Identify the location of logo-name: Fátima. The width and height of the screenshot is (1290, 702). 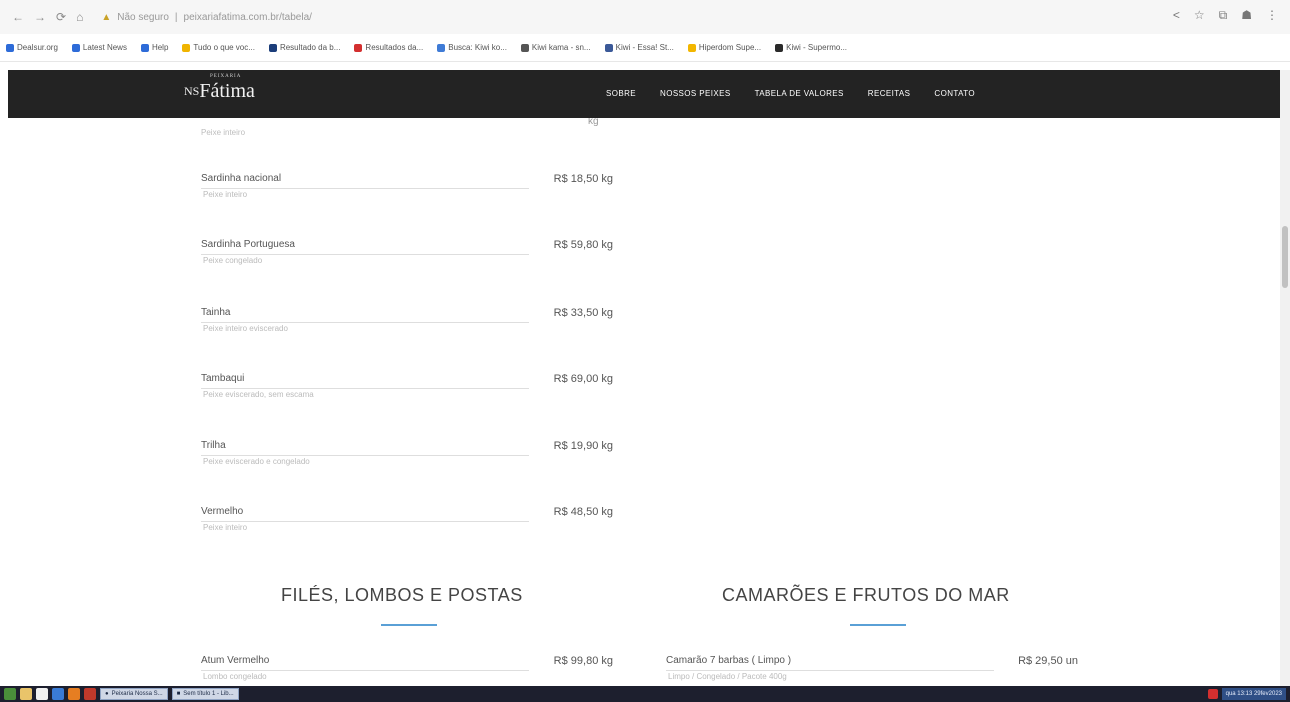
(227, 91).